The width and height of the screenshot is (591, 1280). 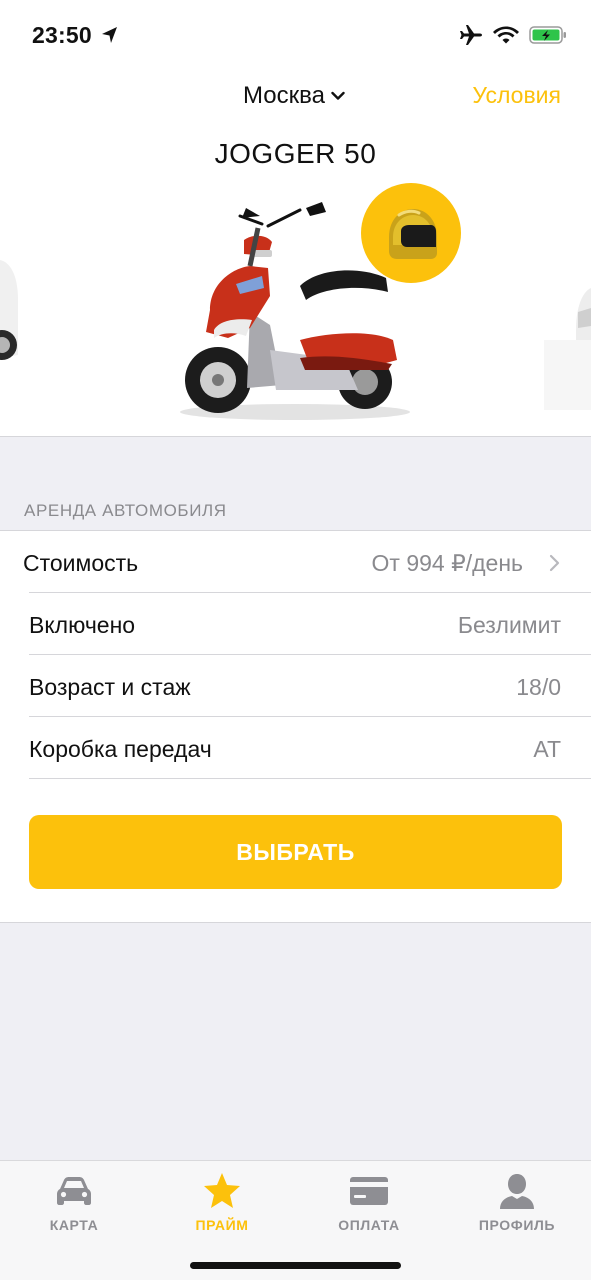 I want to click on helmet-badge, so click(x=411, y=233).